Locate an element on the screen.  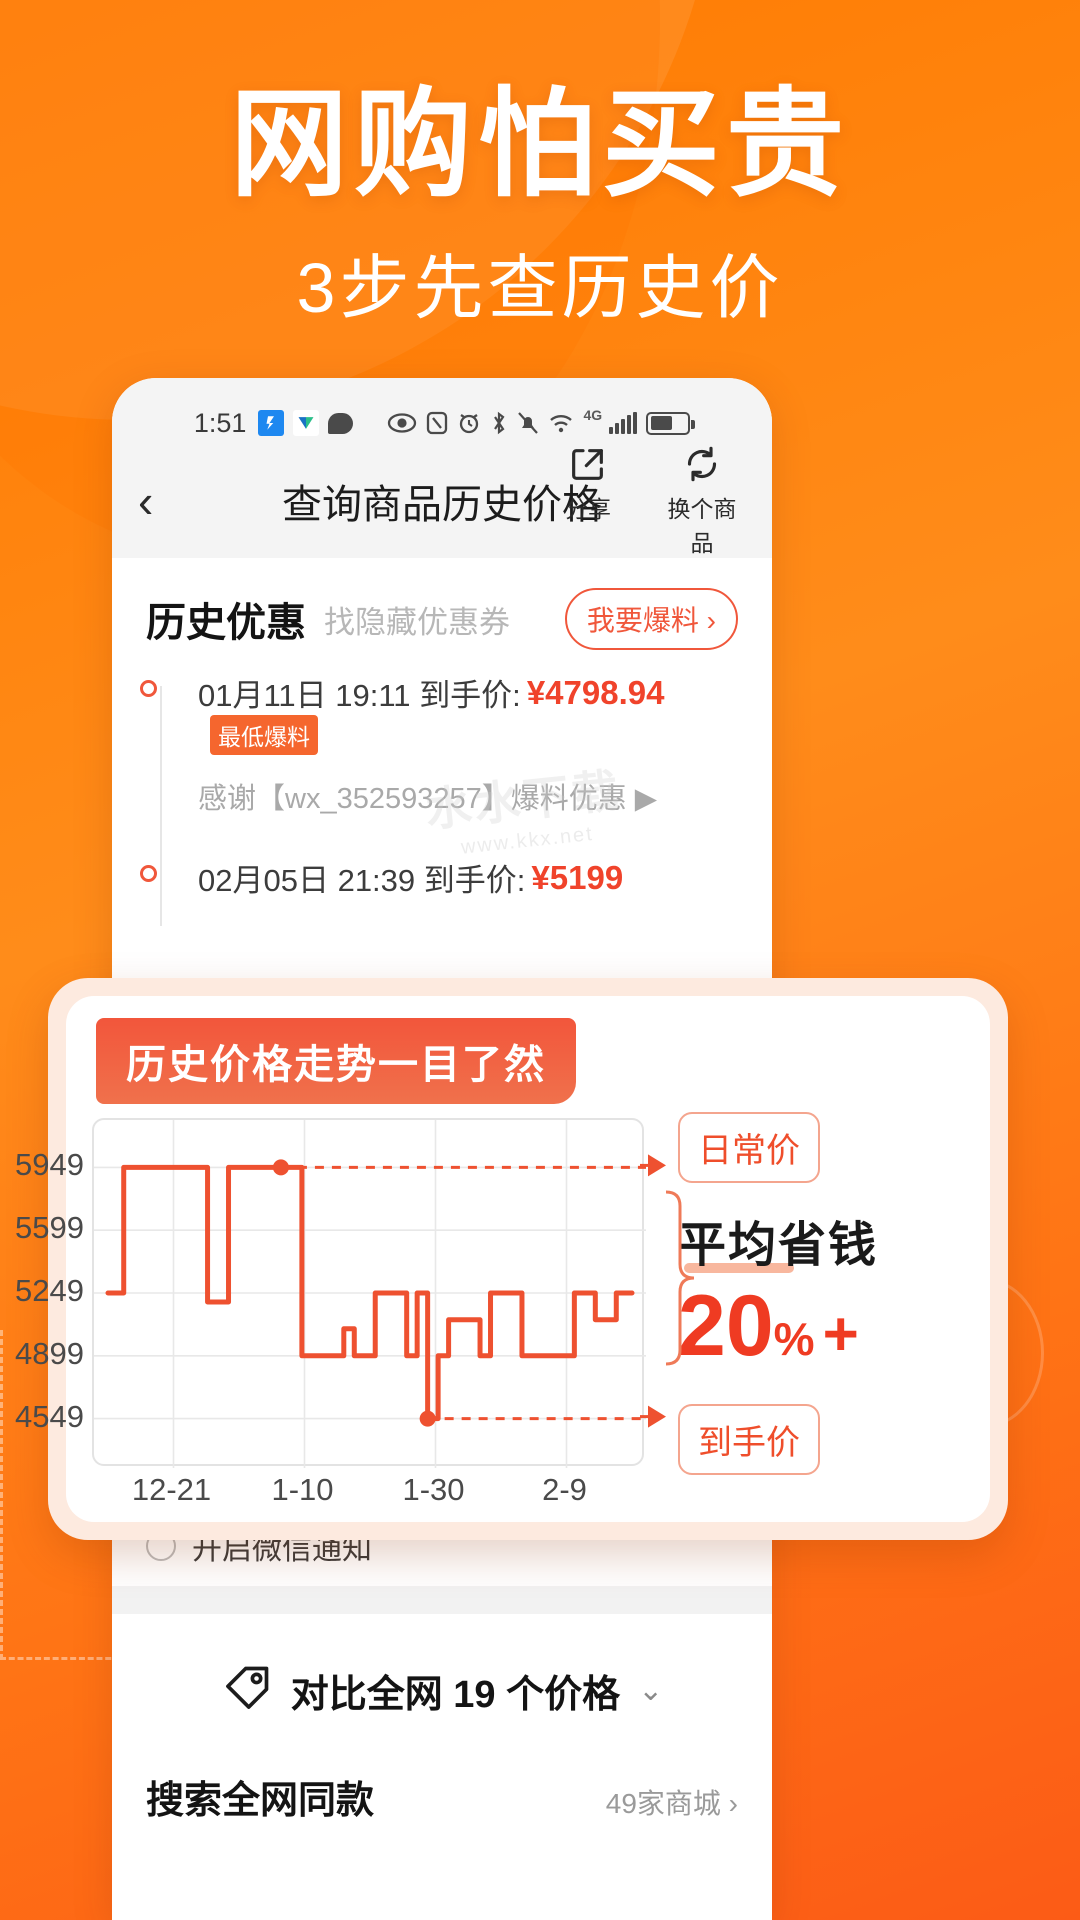
signal-icon is located at coordinates (623, 423).